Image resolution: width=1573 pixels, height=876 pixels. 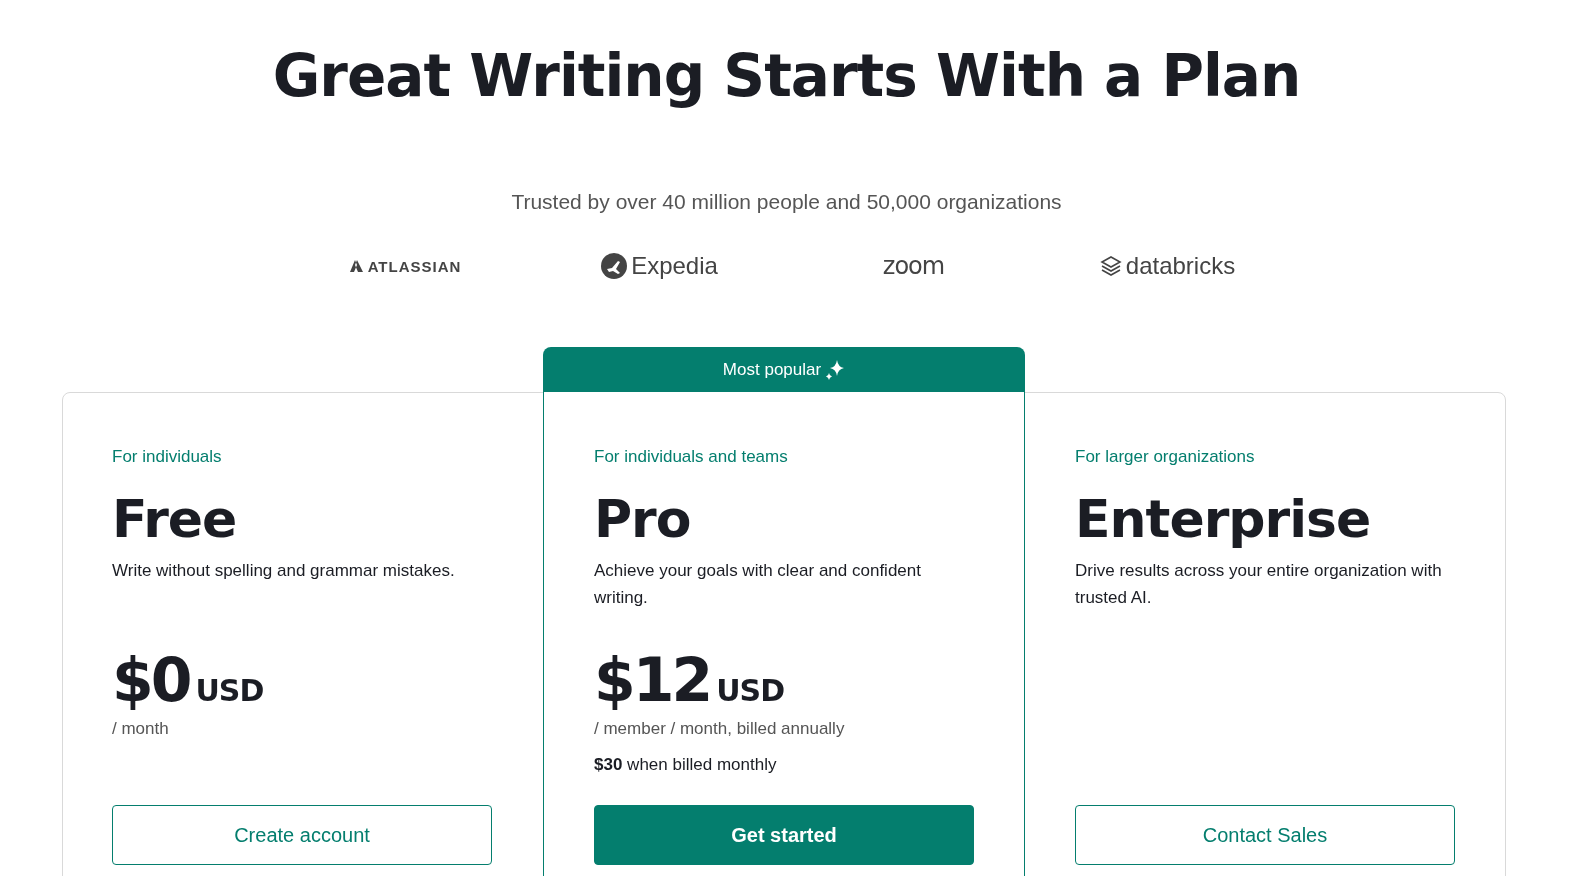 What do you see at coordinates (786, 76) in the screenshot?
I see `page-title: Great Writing Starts With a Plan` at bounding box center [786, 76].